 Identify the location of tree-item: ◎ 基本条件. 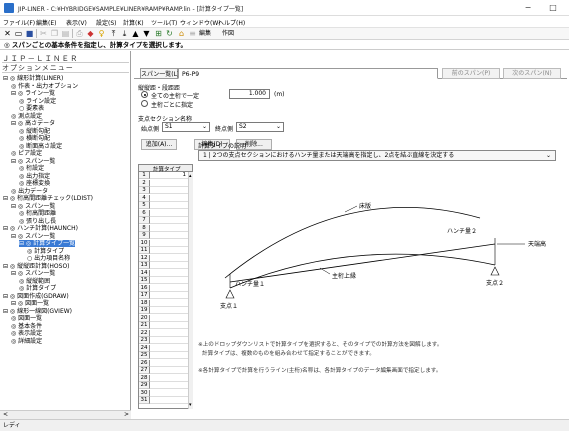
(26, 326).